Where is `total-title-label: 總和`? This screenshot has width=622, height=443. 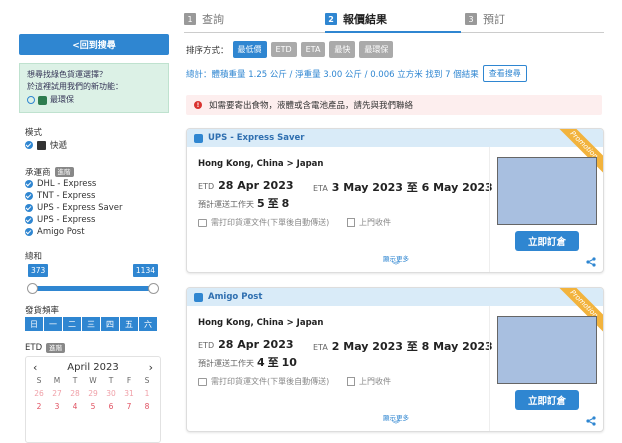 total-title-label: 總和 is located at coordinates (34, 257).